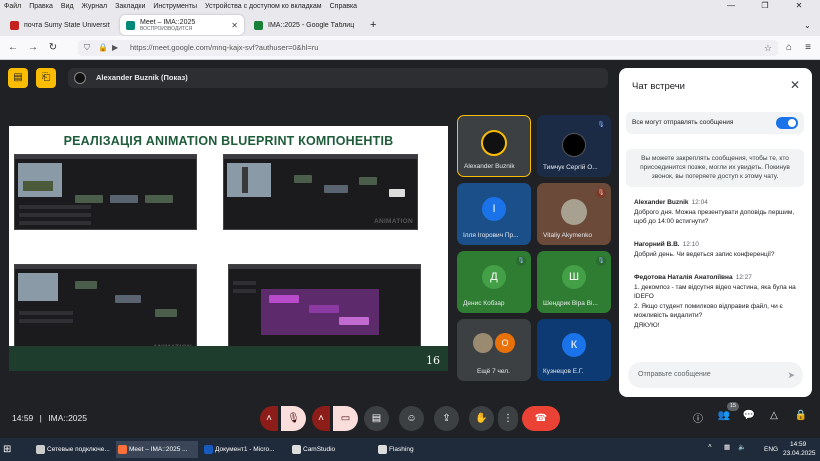 The width and height of the screenshot is (820, 461). I want to click on taskbar-item: Flashing, so click(416, 449).